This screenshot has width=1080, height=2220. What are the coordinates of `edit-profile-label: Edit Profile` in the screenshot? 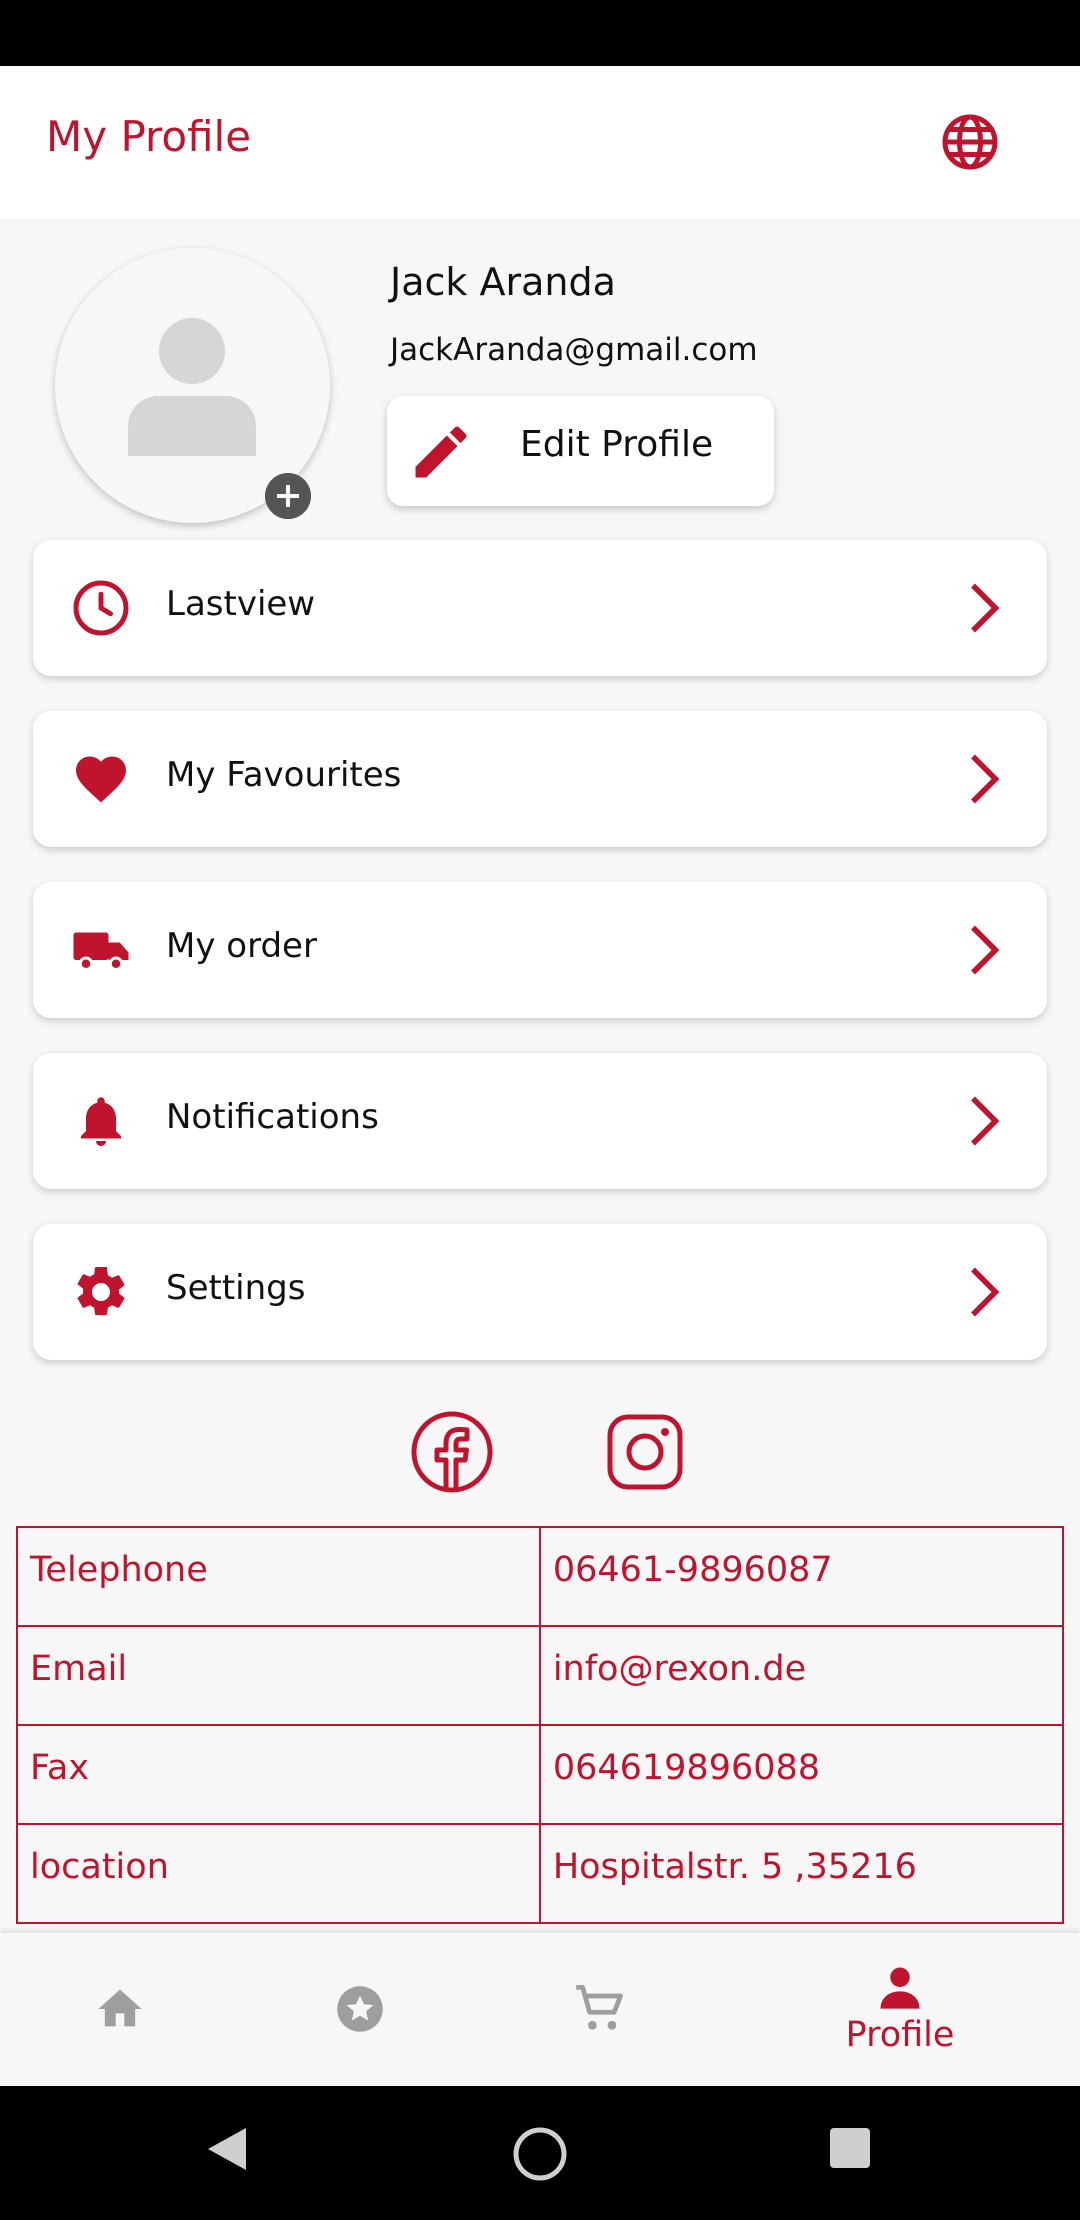 It's located at (617, 444).